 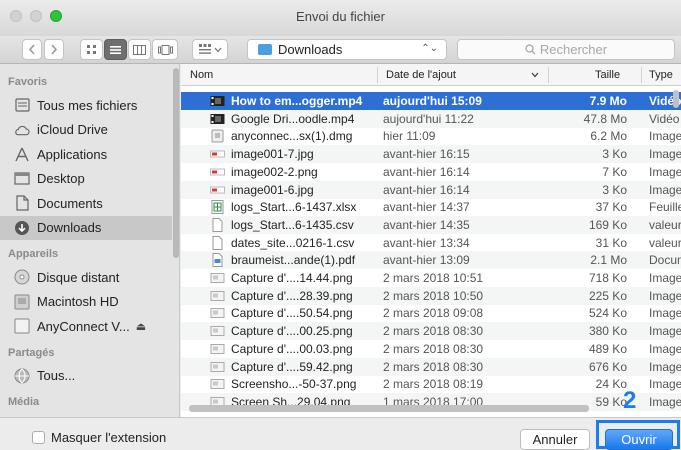 I want to click on file-date-added: avant-hier 16:14, so click(x=426, y=189).